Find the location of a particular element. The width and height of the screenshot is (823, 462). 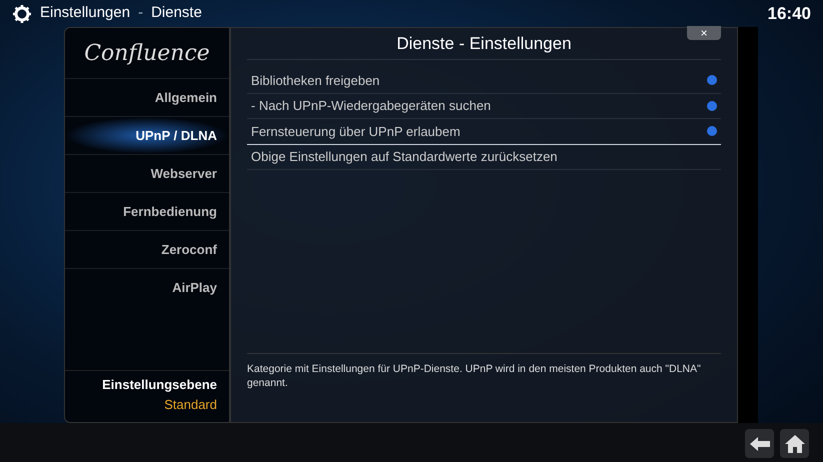

back-button is located at coordinates (759, 443).